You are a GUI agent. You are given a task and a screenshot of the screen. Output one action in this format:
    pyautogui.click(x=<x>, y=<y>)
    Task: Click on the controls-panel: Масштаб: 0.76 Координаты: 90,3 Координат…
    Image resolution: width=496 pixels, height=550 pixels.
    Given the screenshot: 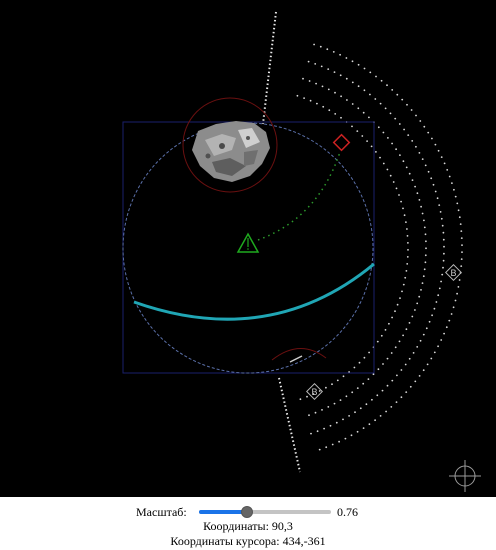 What is the action you would take?
    pyautogui.click(x=248, y=523)
    